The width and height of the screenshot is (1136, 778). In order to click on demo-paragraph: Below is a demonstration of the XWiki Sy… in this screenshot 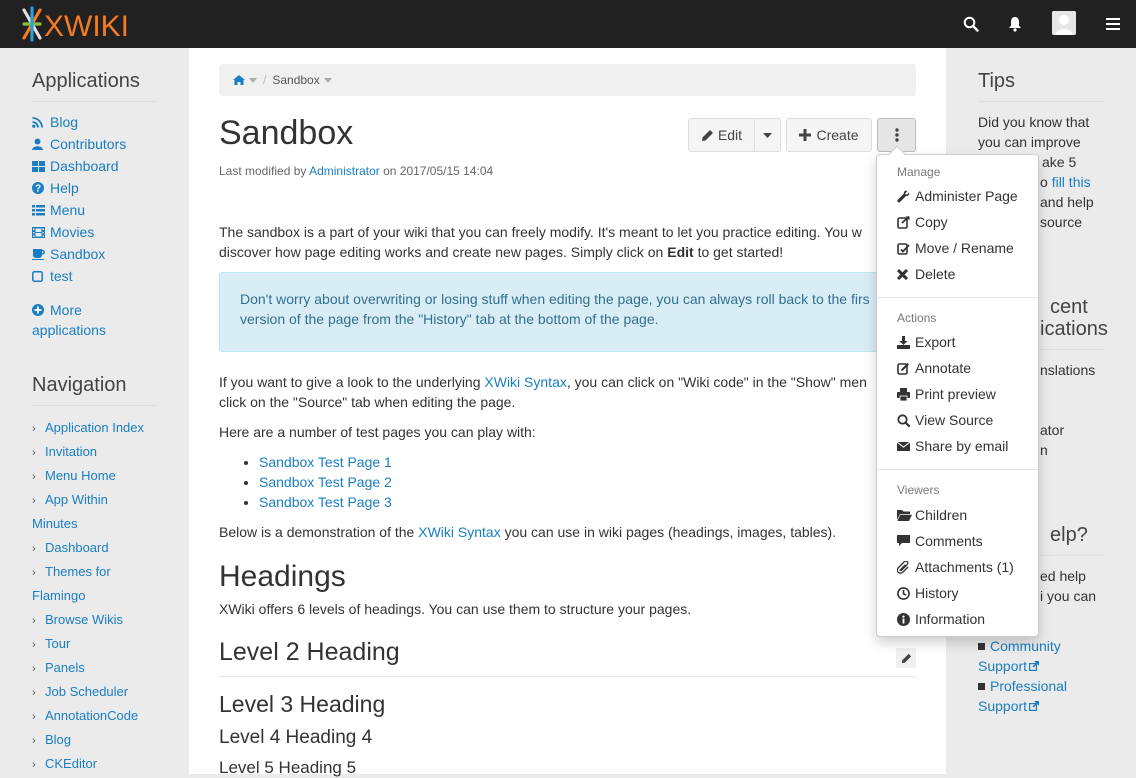, I will do `click(569, 532)`.